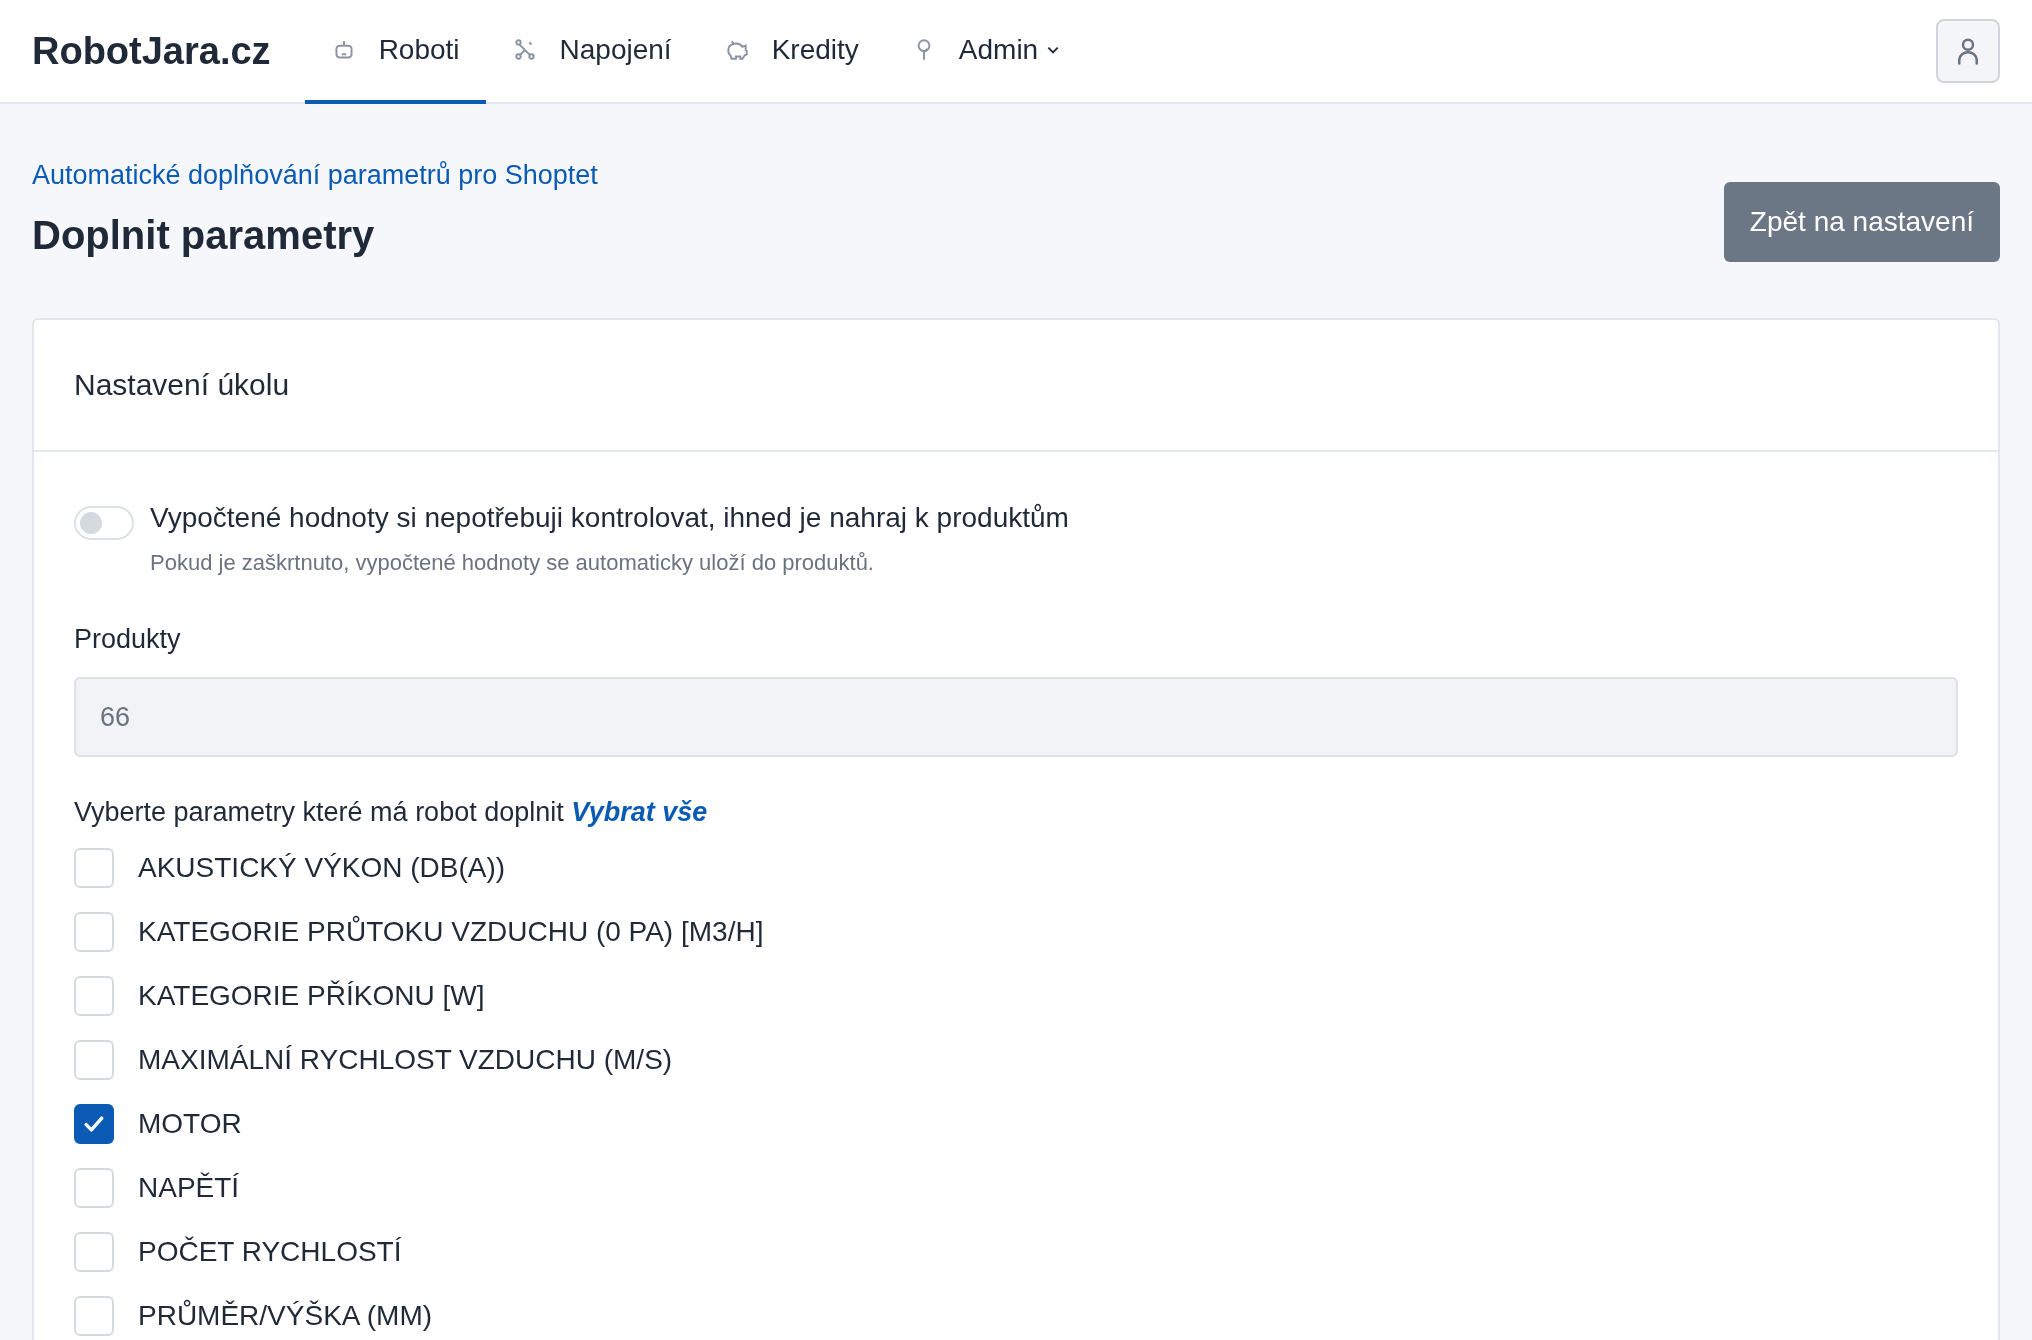  Describe the element at coordinates (1861, 222) in the screenshot. I see `back-button: Zpět na nastavení` at that location.